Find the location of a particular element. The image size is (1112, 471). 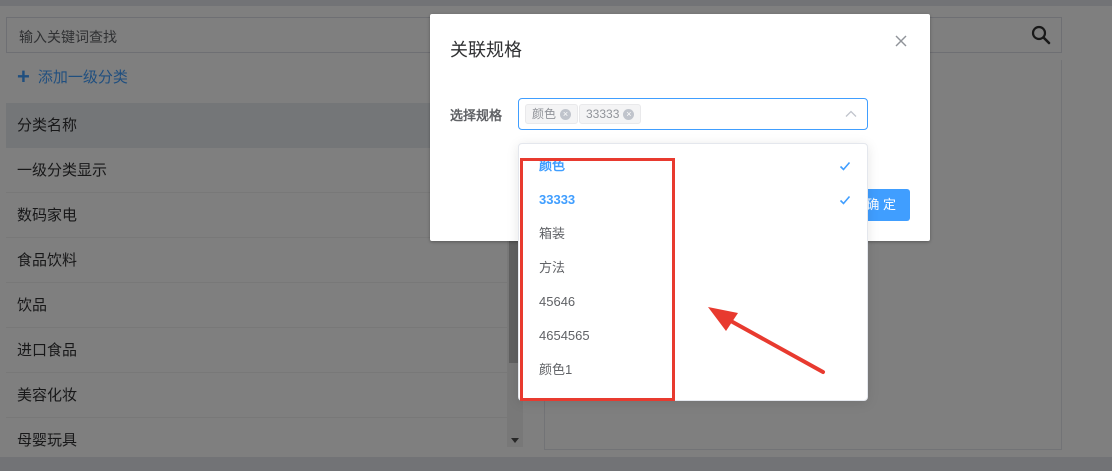

close-icon is located at coordinates (901, 41).